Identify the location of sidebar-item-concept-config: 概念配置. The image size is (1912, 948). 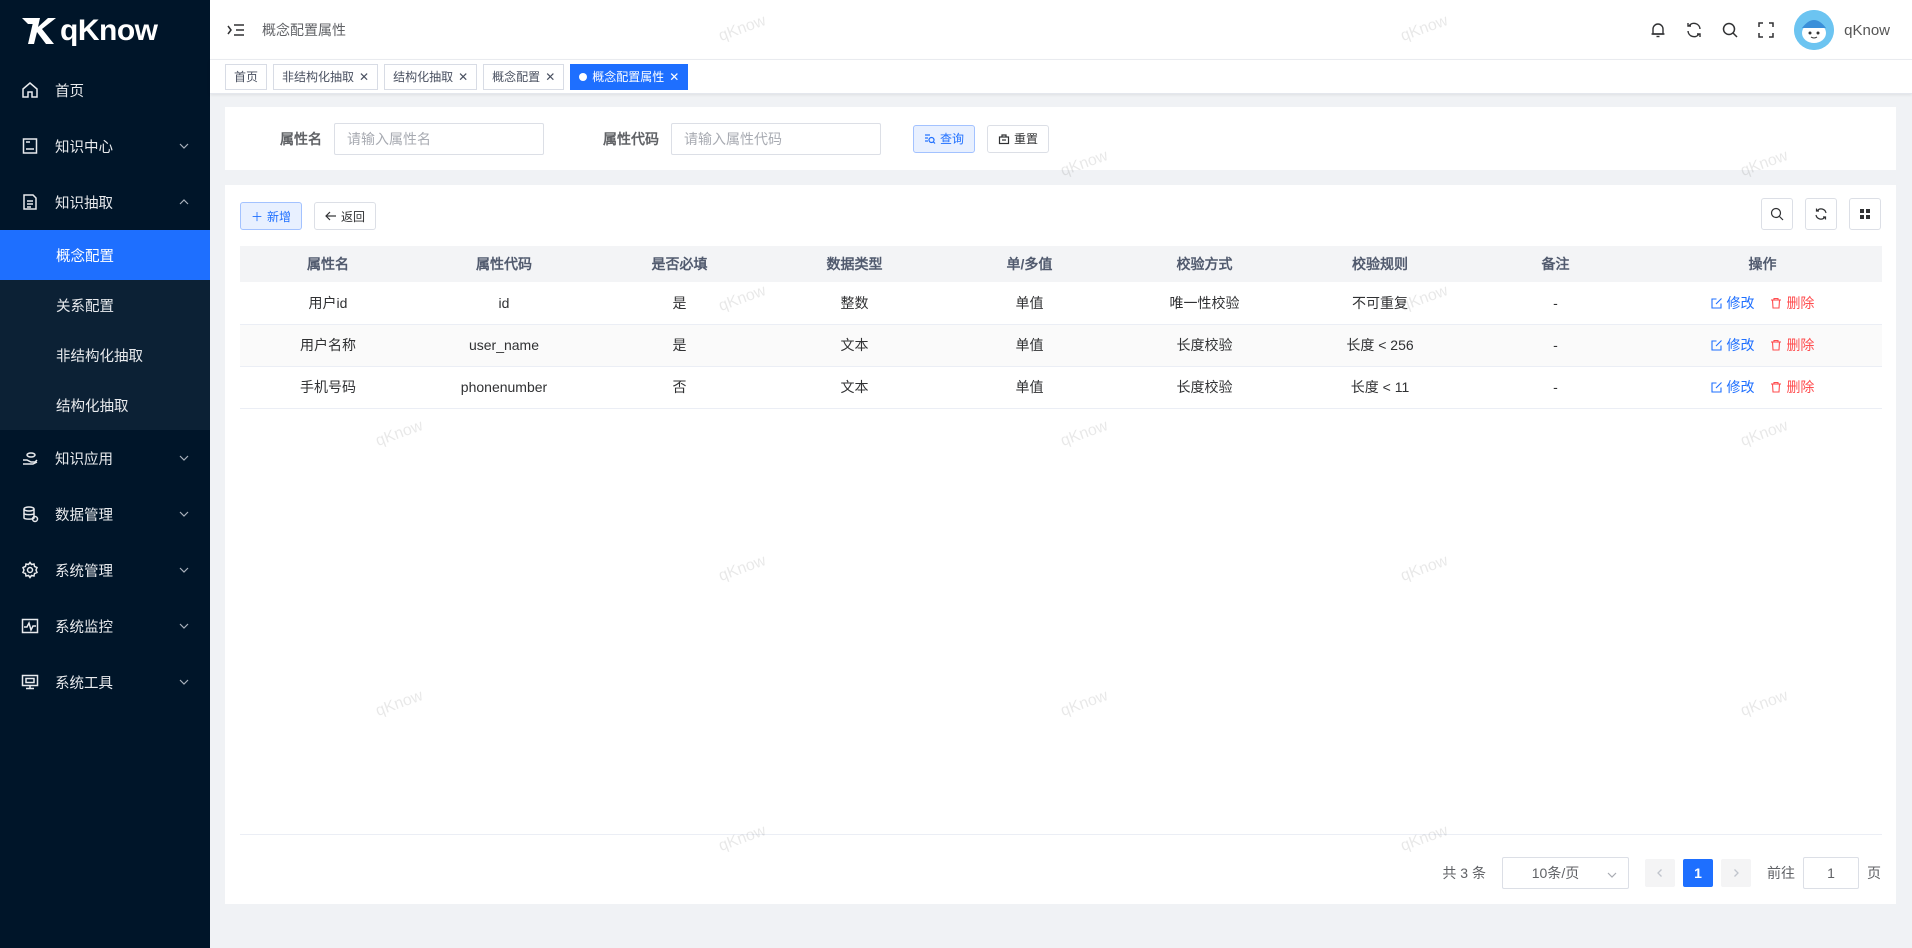
(105, 255).